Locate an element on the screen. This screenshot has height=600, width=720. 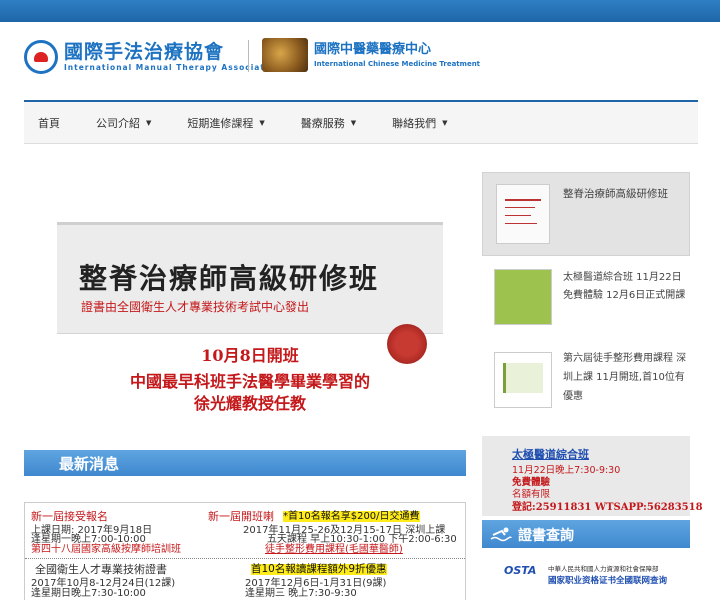
nav-medical-label: 醫療服務 is located at coordinates (322, 123).